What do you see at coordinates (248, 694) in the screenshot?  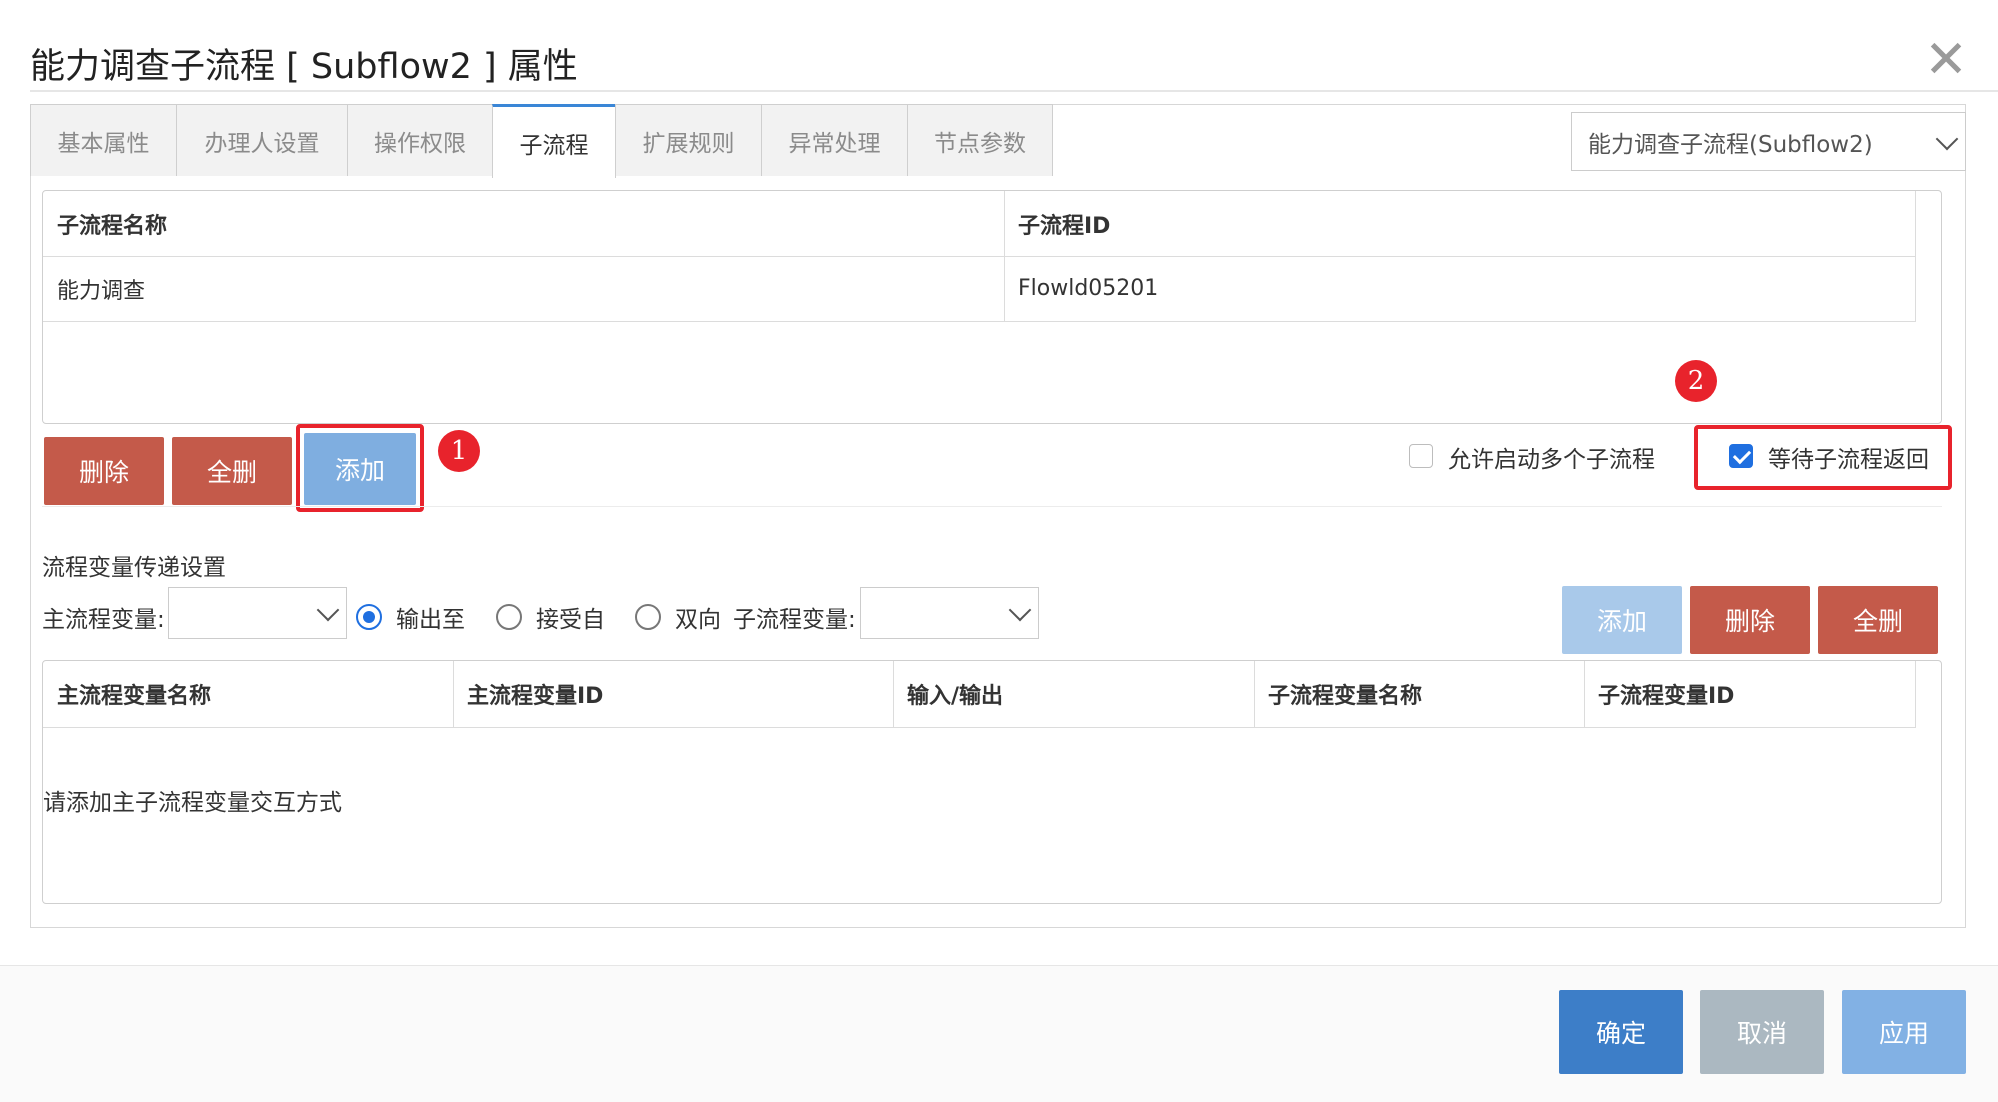 I see `header-main-var-name: 主流程变量名称` at bounding box center [248, 694].